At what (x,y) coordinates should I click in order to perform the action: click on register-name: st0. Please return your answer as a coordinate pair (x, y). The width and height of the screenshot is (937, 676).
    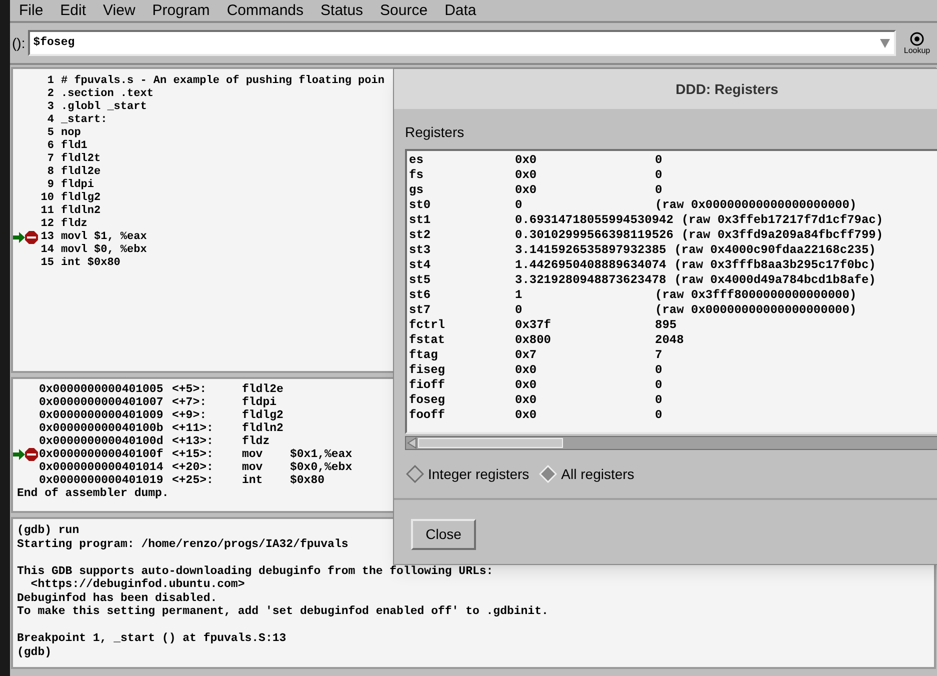
    Looking at the image, I should click on (420, 205).